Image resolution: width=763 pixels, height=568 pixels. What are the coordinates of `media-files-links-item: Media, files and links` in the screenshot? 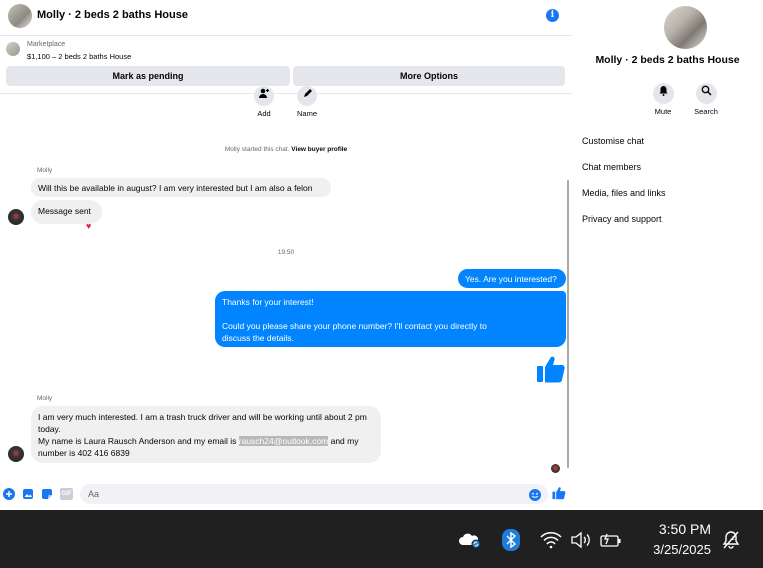 It's located at (624, 193).